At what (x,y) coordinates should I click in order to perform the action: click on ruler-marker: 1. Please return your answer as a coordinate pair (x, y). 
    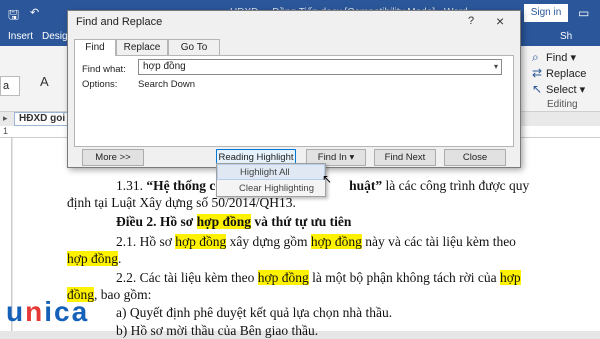
    Looking at the image, I should click on (6, 131).